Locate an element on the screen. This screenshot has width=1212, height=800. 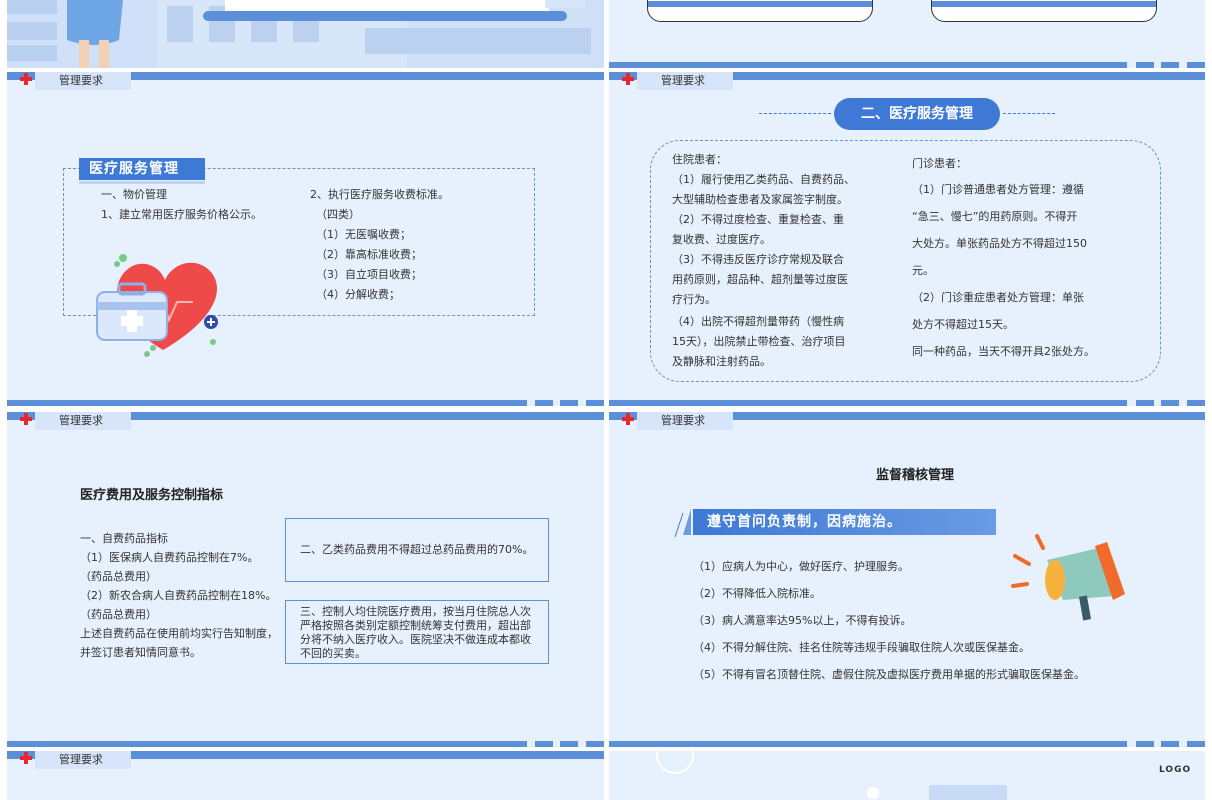
text-line: 用药原则，超品种、超剂量等过度医 is located at coordinates (760, 279).